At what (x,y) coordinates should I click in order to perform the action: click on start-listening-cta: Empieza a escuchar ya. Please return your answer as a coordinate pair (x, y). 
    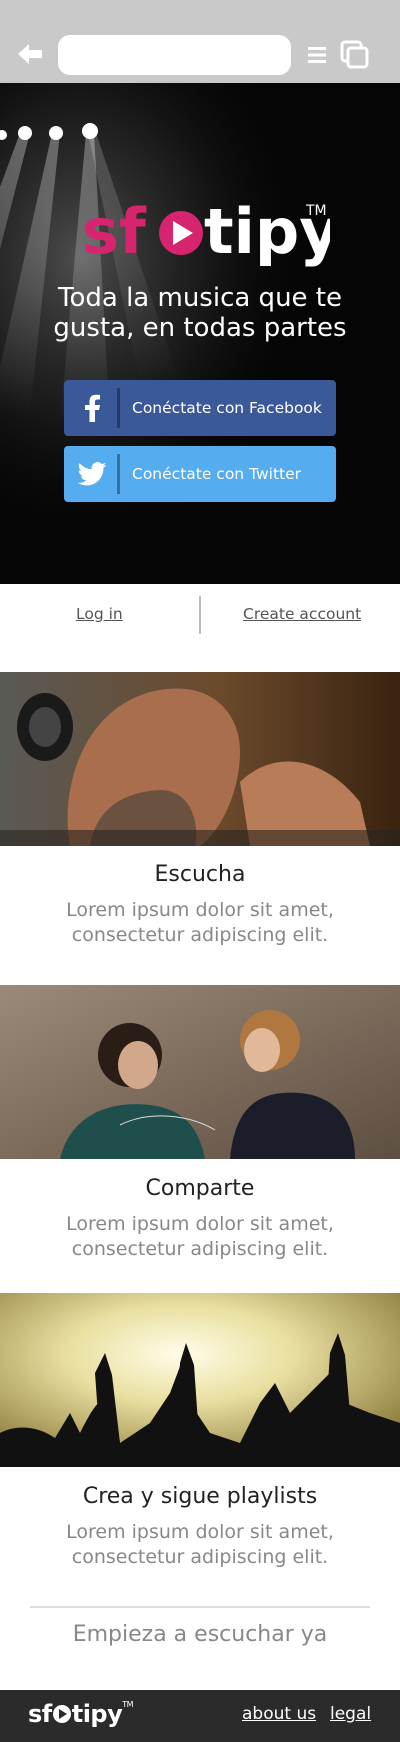
    Looking at the image, I should click on (200, 1634).